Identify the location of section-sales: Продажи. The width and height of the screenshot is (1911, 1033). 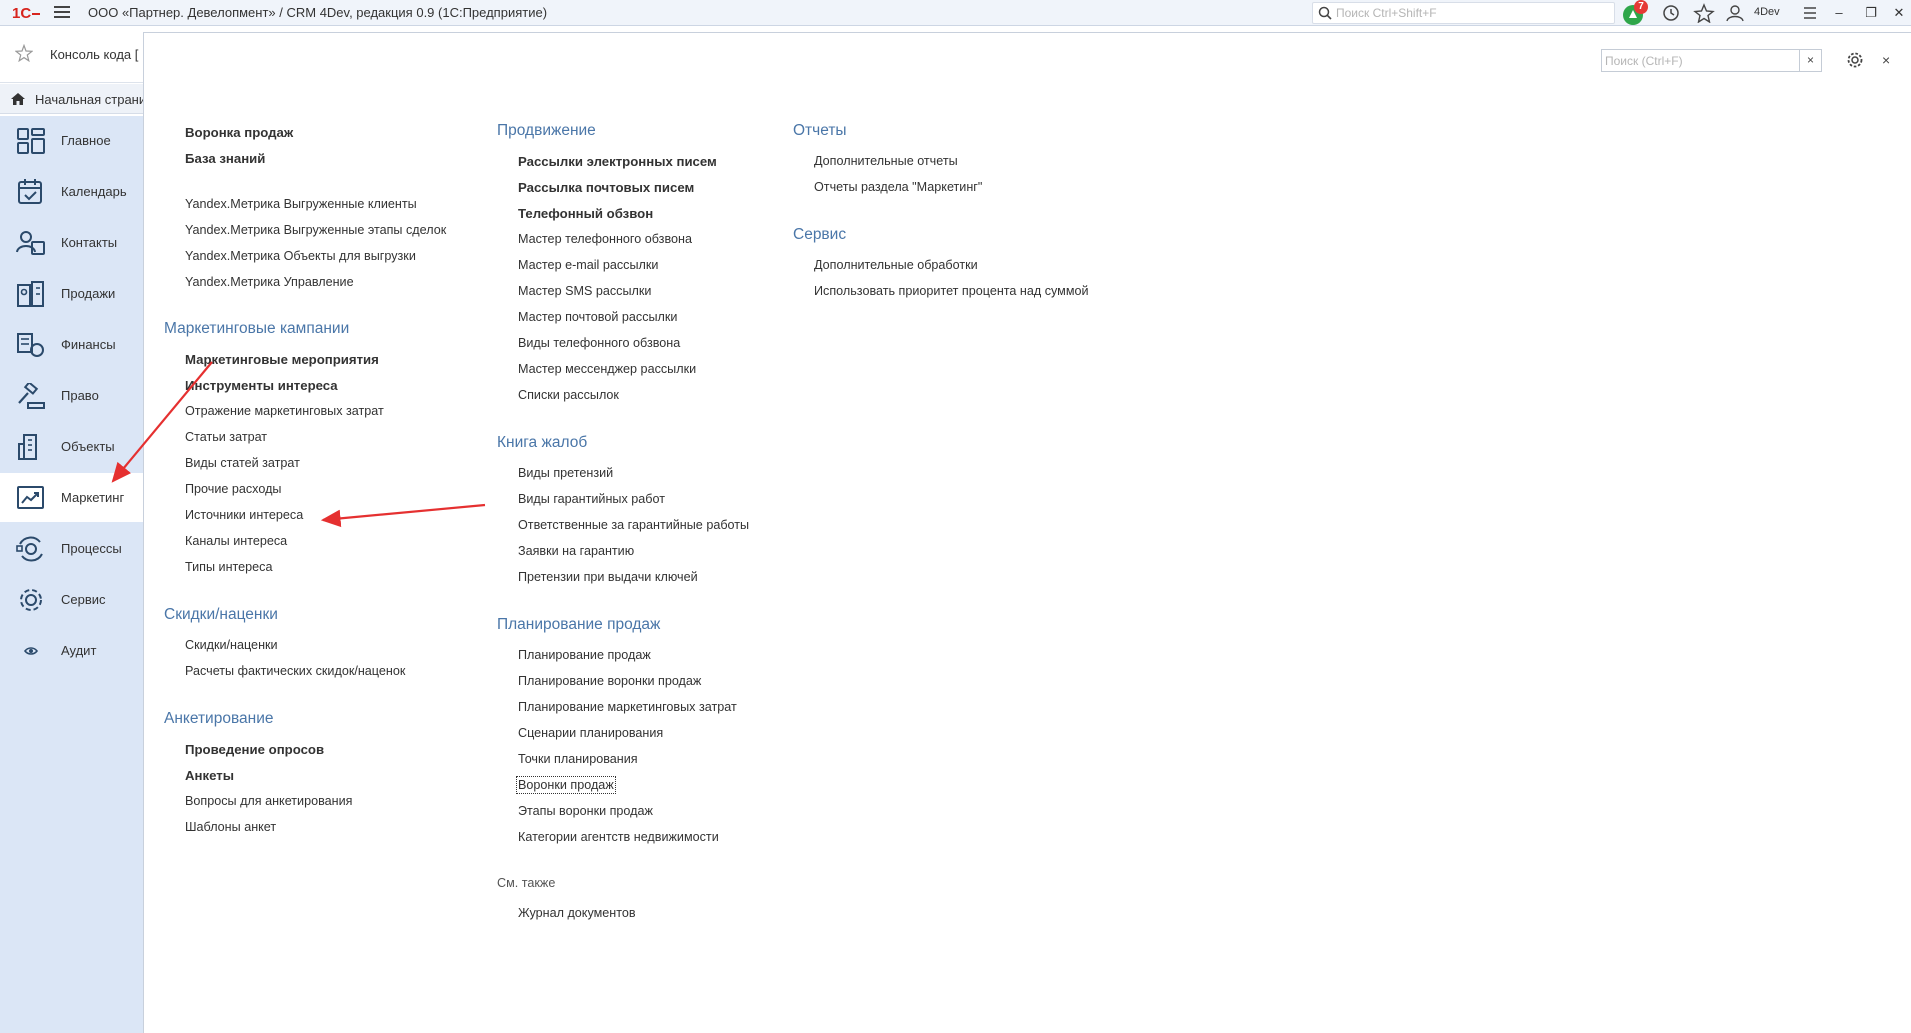
(71, 293).